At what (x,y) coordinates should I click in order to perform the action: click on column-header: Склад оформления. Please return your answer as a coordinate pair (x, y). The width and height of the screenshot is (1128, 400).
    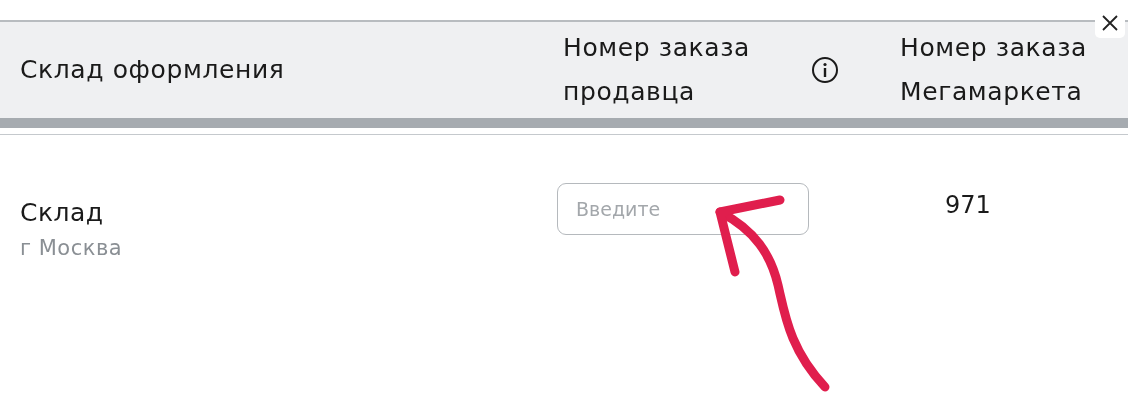
    Looking at the image, I should click on (152, 70).